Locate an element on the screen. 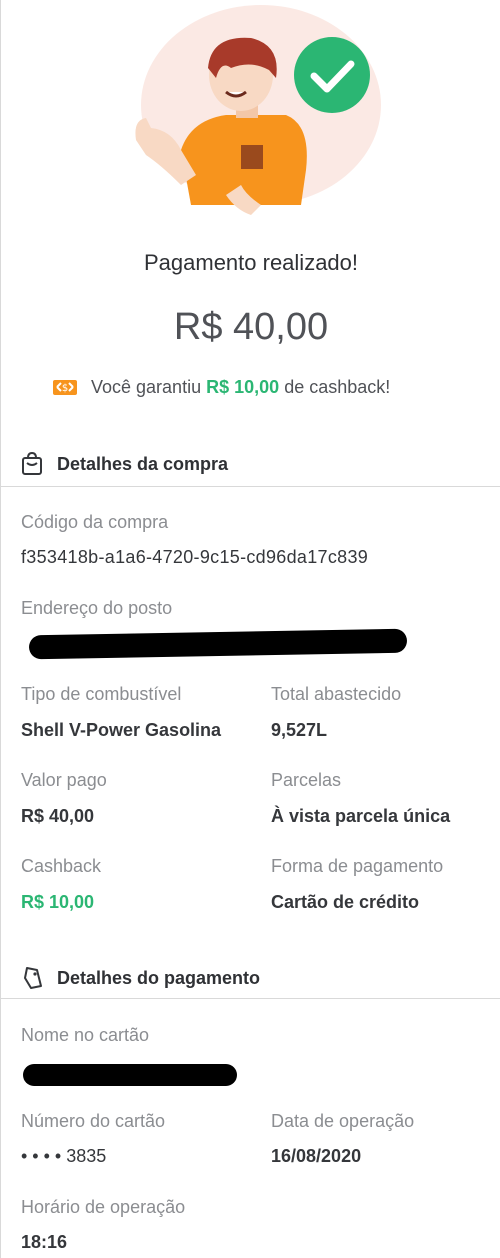 Image resolution: width=500 pixels, height=1258 pixels. redacted-card-name is located at coordinates (130, 1075).